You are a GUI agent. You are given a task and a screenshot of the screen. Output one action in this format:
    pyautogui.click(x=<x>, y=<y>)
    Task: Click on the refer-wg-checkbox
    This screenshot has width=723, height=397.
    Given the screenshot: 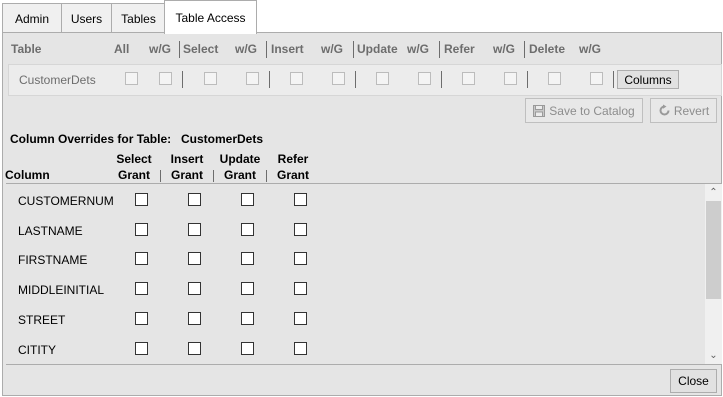 What is the action you would take?
    pyautogui.click(x=510, y=78)
    